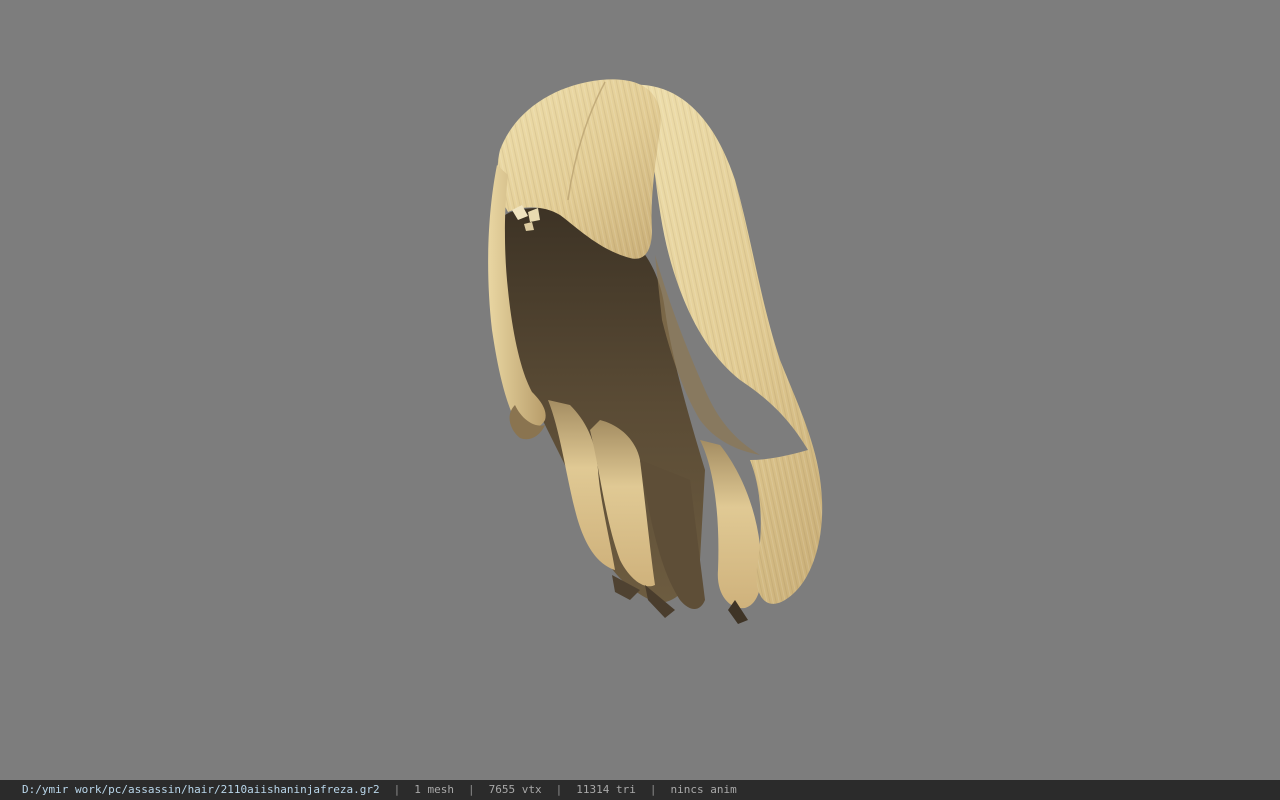 Image resolution: width=1280 pixels, height=800 pixels. What do you see at coordinates (515, 789) in the screenshot?
I see `vertex-count-label: 7655 vtx` at bounding box center [515, 789].